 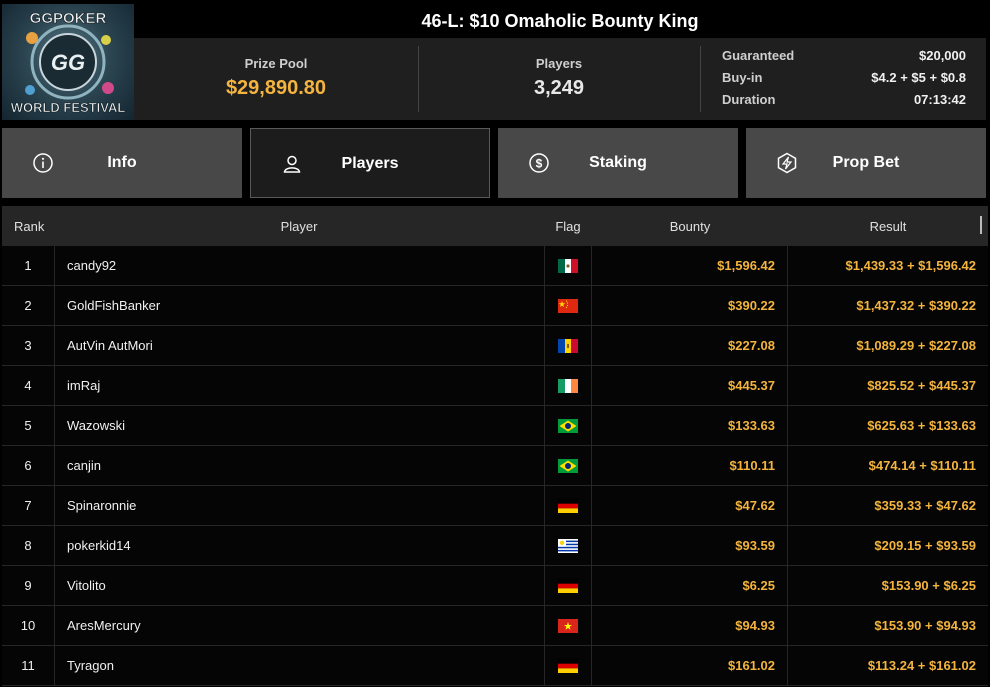 What do you see at coordinates (299, 585) in the screenshot?
I see `player-name-cell: Vitolito` at bounding box center [299, 585].